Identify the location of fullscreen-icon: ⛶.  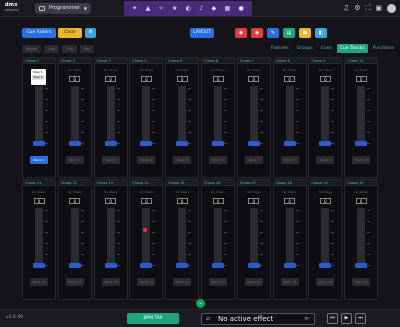
(367, 8).